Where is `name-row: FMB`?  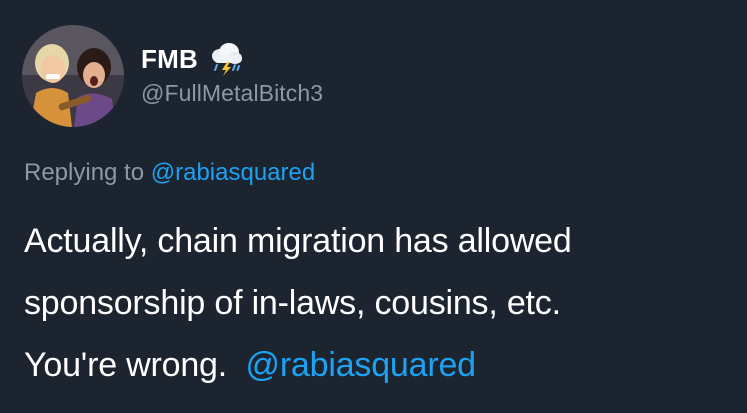
name-row: FMB is located at coordinates (192, 59).